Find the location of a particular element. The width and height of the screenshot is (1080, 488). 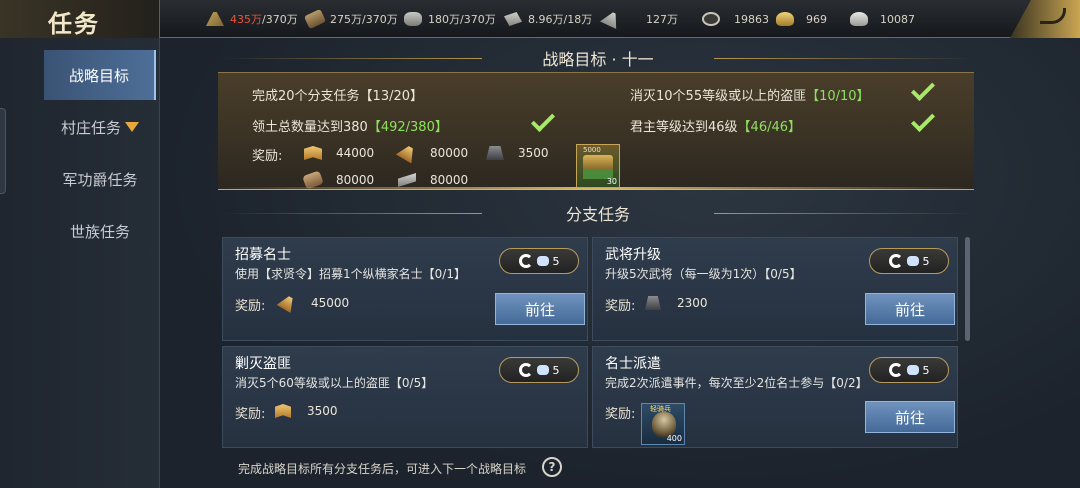

strategy-title: 战略目标 · 十一 is located at coordinates (598, 58).